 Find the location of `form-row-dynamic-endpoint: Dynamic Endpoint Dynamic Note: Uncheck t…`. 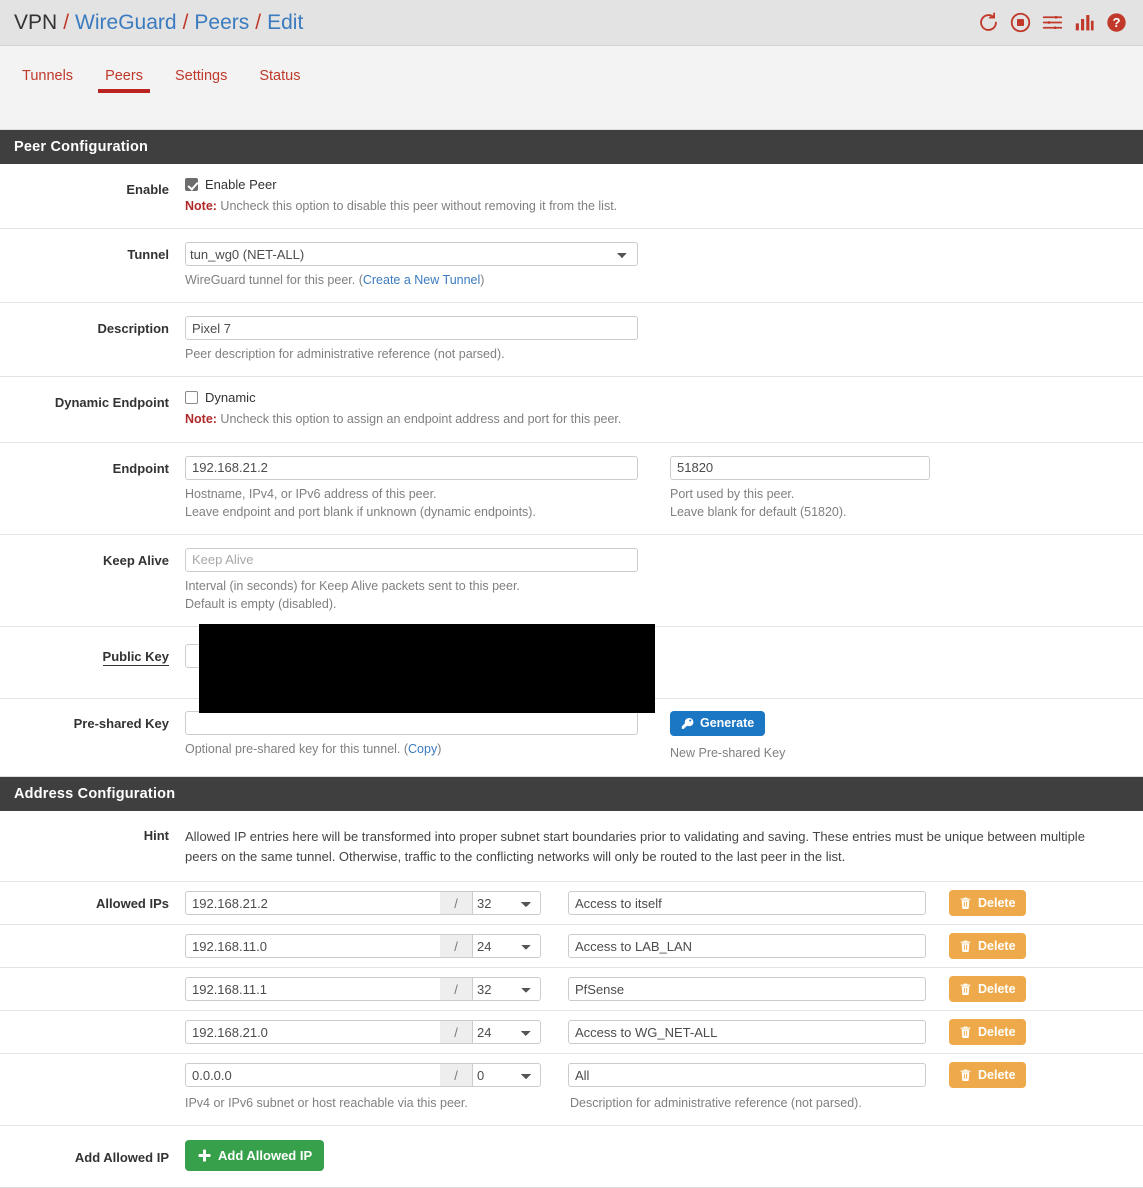

form-row-dynamic-endpoint: Dynamic Endpoint Dynamic Note: Uncheck t… is located at coordinates (571, 410).